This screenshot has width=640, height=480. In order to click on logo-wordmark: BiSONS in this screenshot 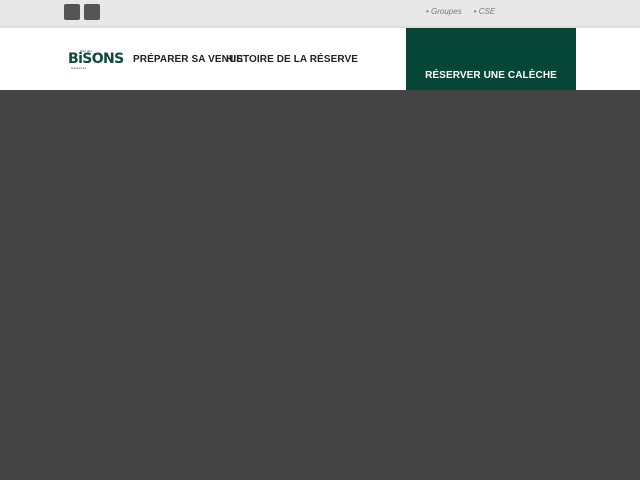, I will do `click(96, 59)`.